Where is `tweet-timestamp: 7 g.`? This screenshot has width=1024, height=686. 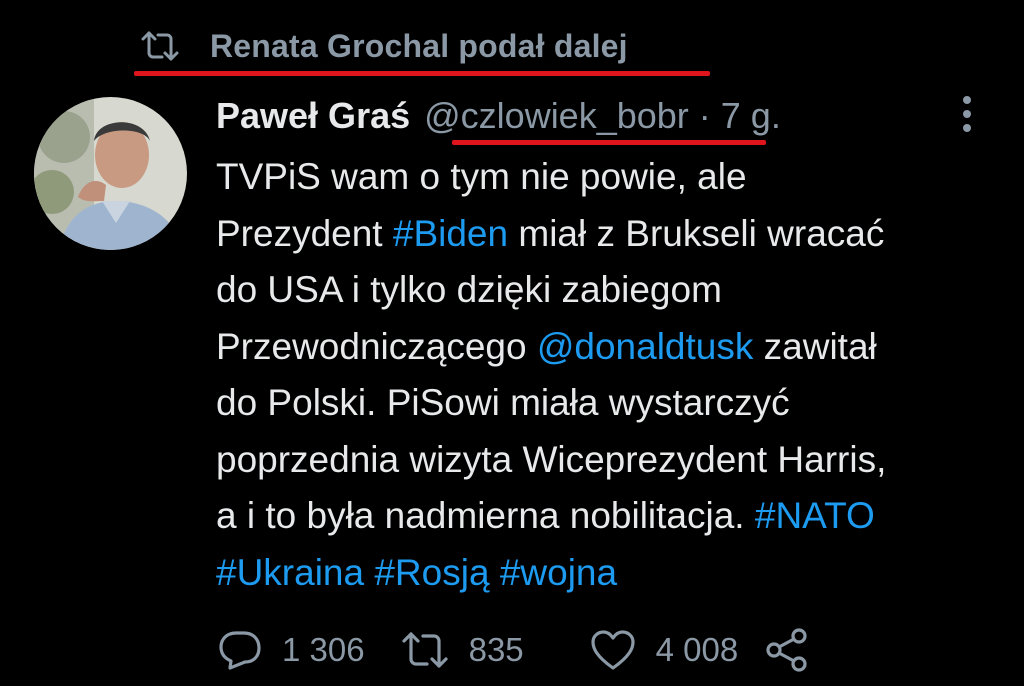 tweet-timestamp: 7 g. is located at coordinates (751, 116).